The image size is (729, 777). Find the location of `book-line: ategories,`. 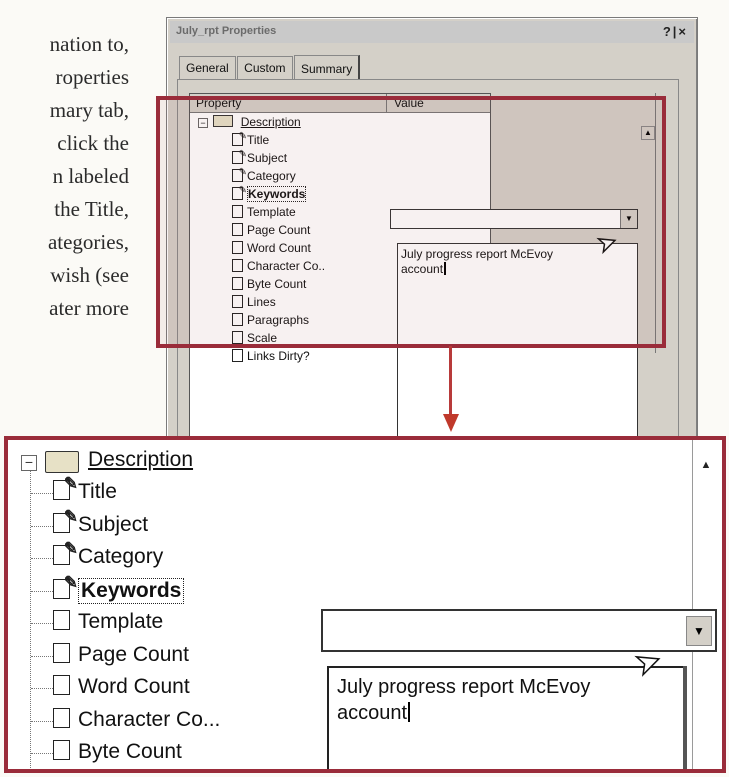

book-line: ategories, is located at coordinates (88, 242).